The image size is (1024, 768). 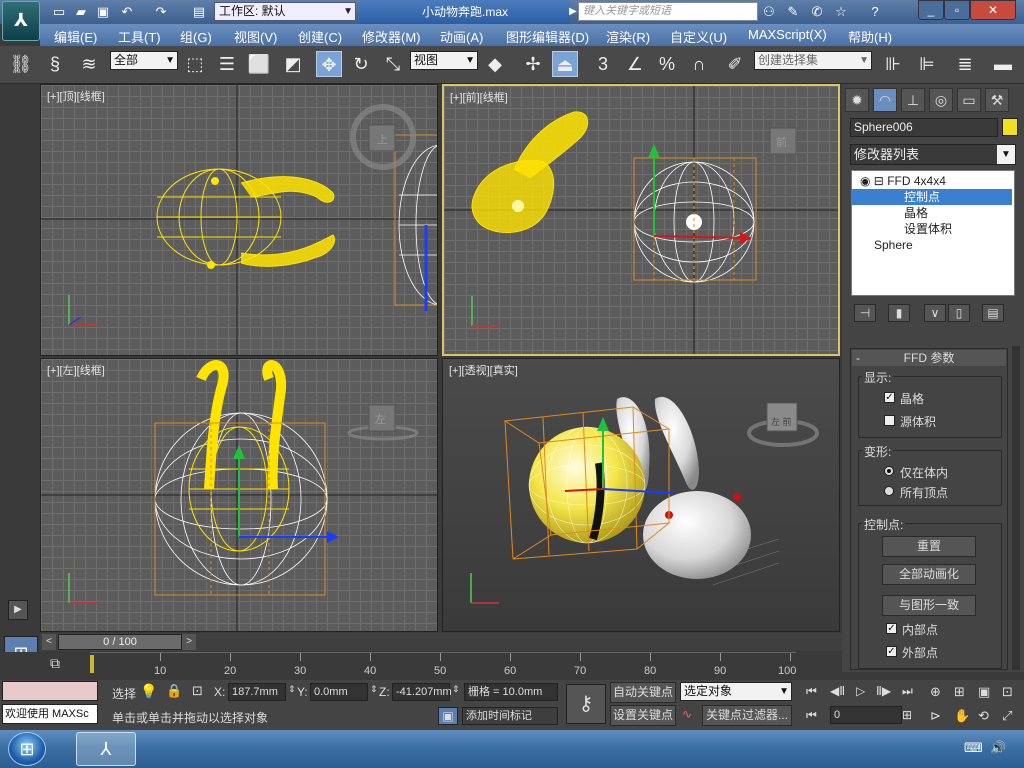 What do you see at coordinates (969, 100) in the screenshot?
I see `display-tab-icon: ▭` at bounding box center [969, 100].